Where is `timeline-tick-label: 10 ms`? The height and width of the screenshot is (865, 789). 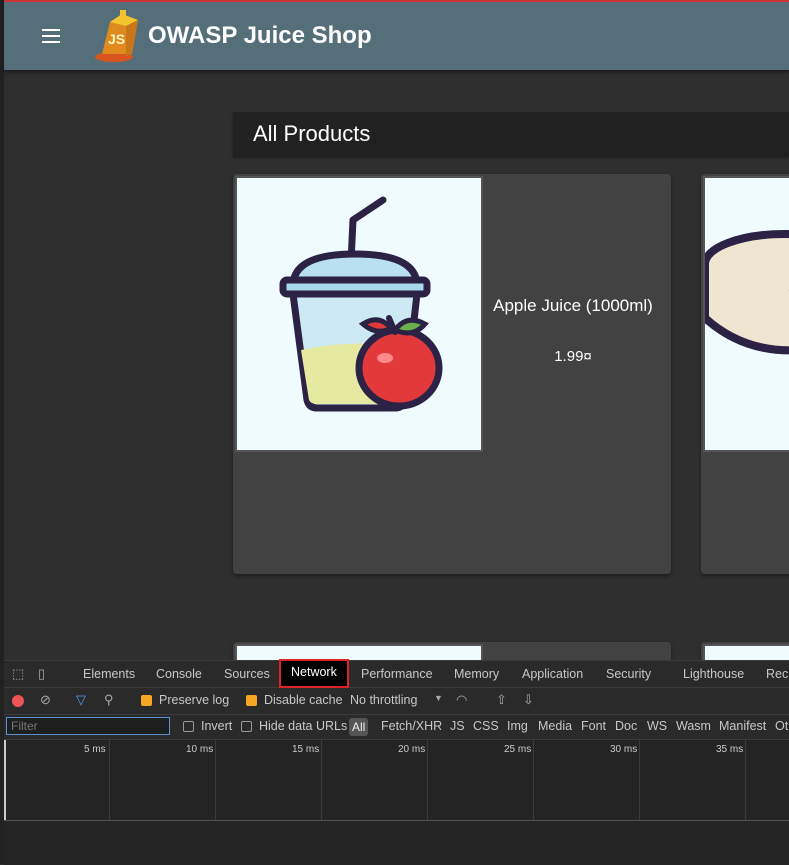 timeline-tick-label: 10 ms is located at coordinates (200, 749).